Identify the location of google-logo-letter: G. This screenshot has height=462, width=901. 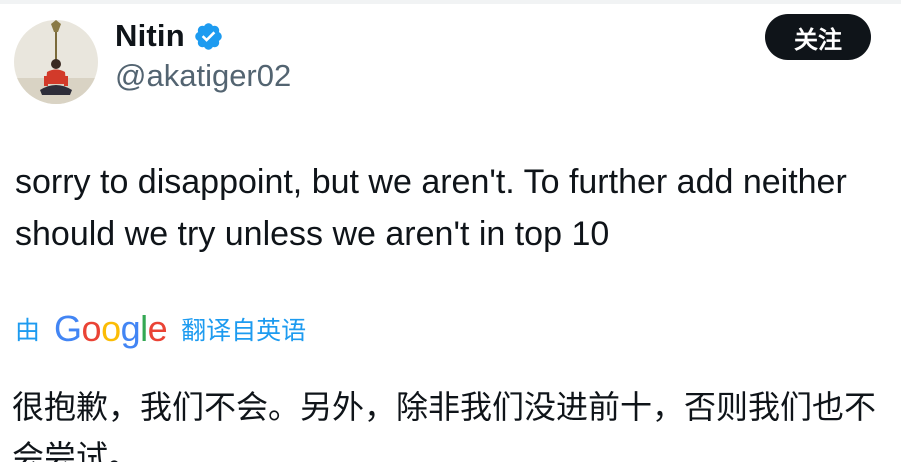
(68, 328).